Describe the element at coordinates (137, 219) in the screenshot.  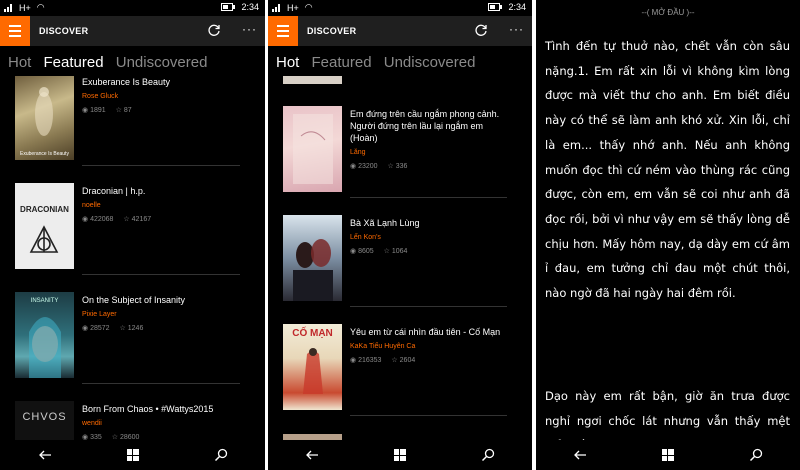
I see `votes-count: ☆ 42167` at that location.